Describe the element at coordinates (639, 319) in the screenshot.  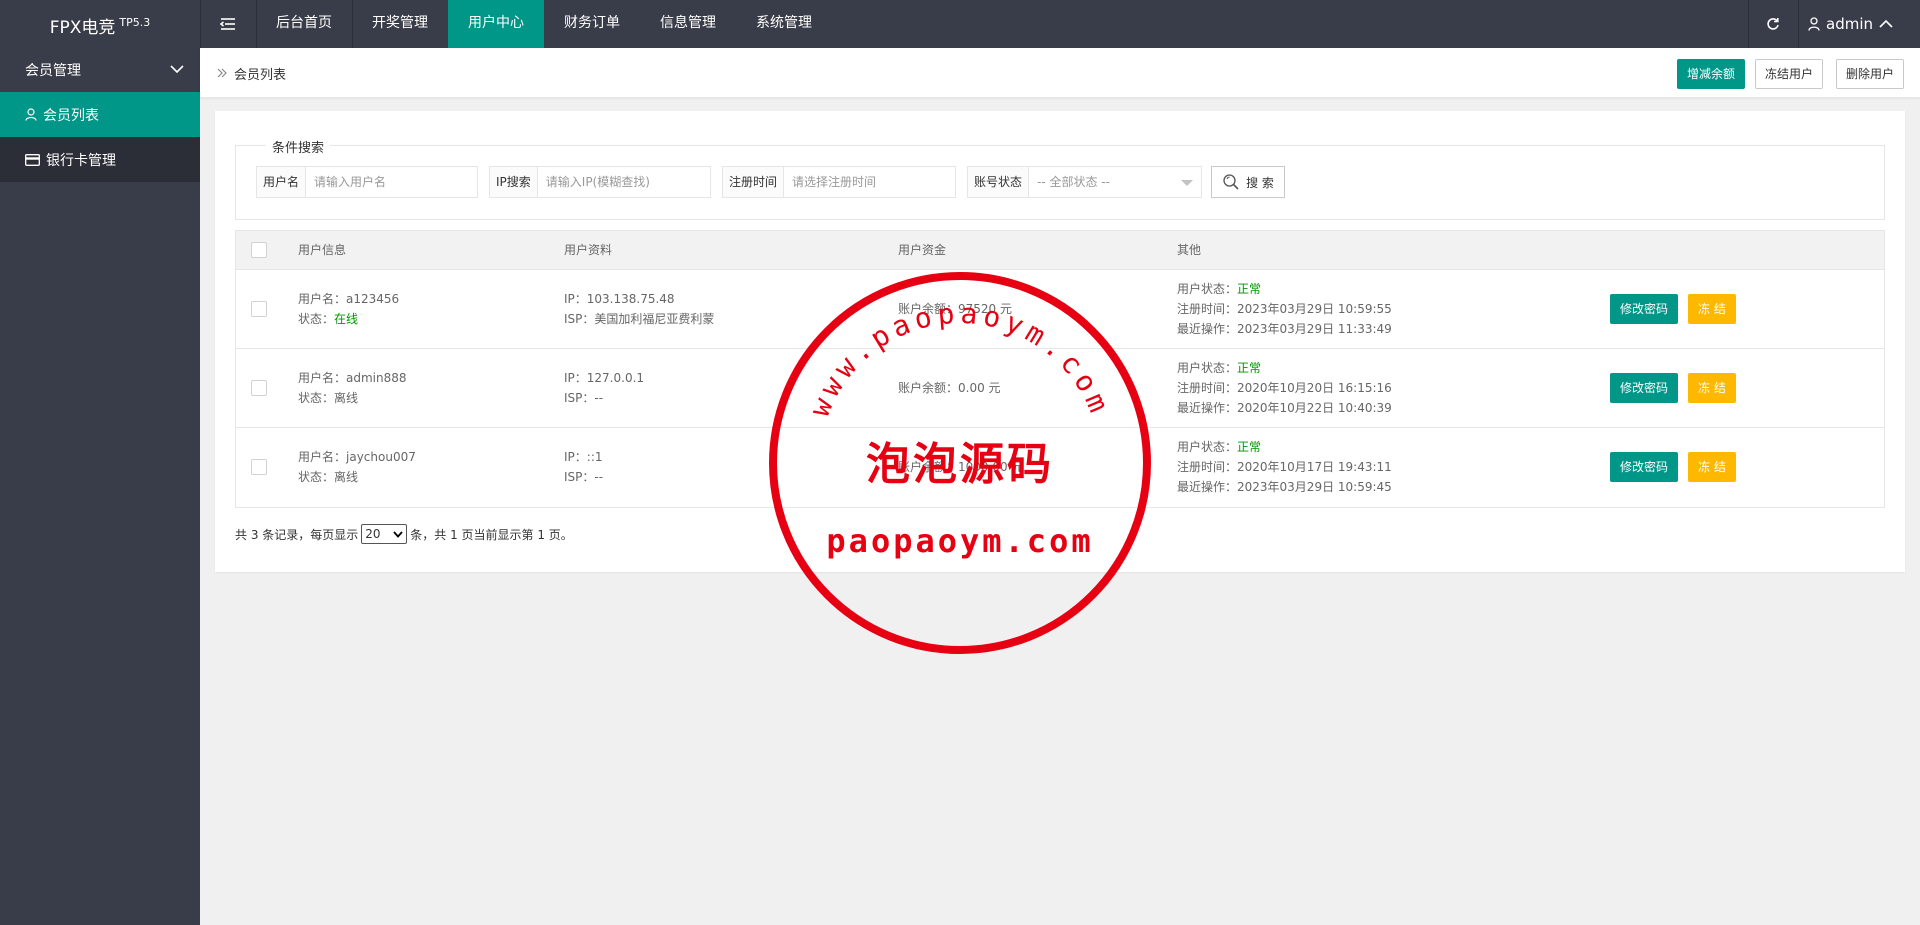
I see `isp-text: ISP：美国加利福尼亚费利蒙` at that location.